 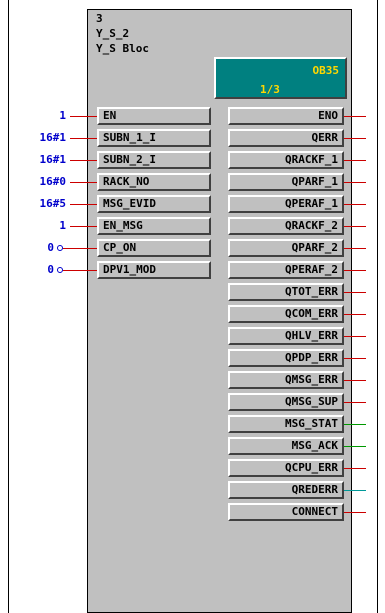 What do you see at coordinates (286, 336) in the screenshot?
I see `output-pin-qhlv-err: QHLV_ERR` at bounding box center [286, 336].